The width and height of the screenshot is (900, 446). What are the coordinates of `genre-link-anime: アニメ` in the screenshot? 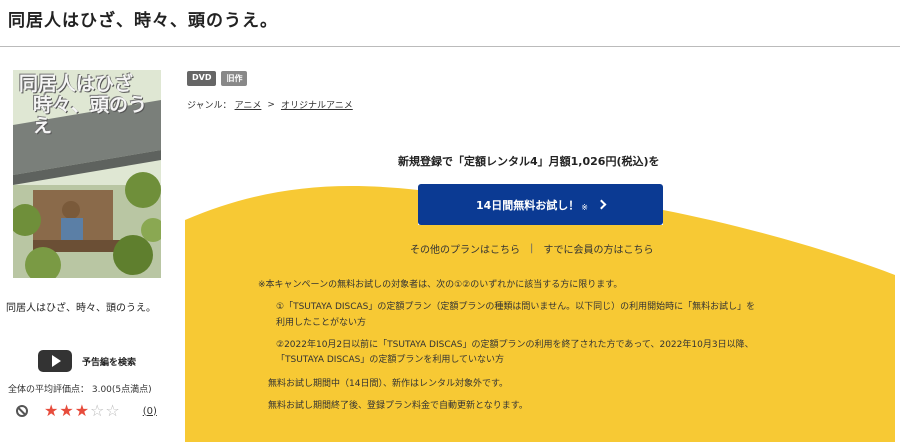 It's located at (248, 104).